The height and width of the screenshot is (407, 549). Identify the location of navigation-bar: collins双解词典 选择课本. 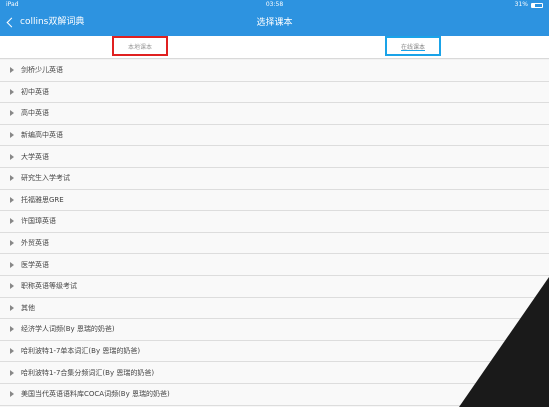
(274, 23).